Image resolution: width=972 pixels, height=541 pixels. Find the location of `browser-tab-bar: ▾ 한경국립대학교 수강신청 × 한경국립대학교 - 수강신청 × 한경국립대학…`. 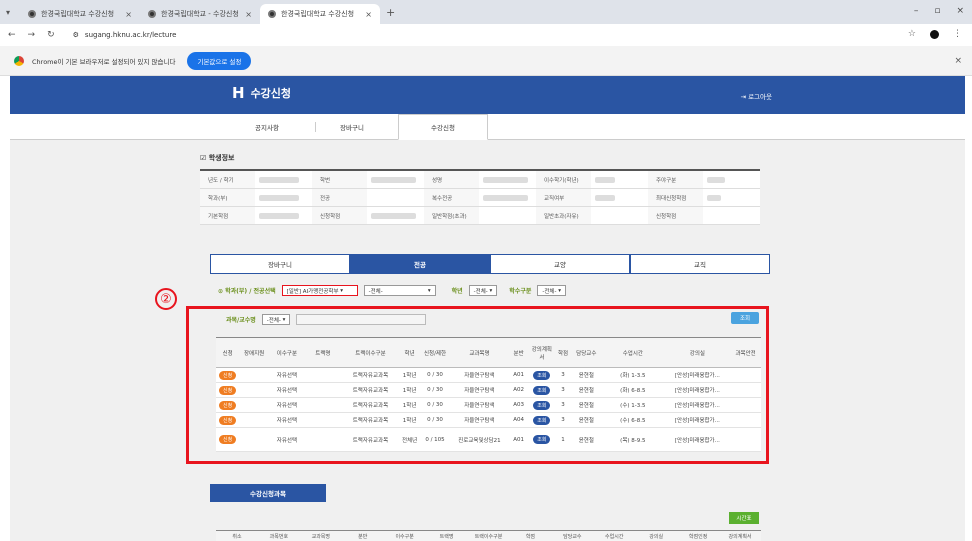

browser-tab-bar: ▾ 한경국립대학교 수강신청 × 한경국립대학교 - 수강신청 × 한경국립대학… is located at coordinates (486, 12).